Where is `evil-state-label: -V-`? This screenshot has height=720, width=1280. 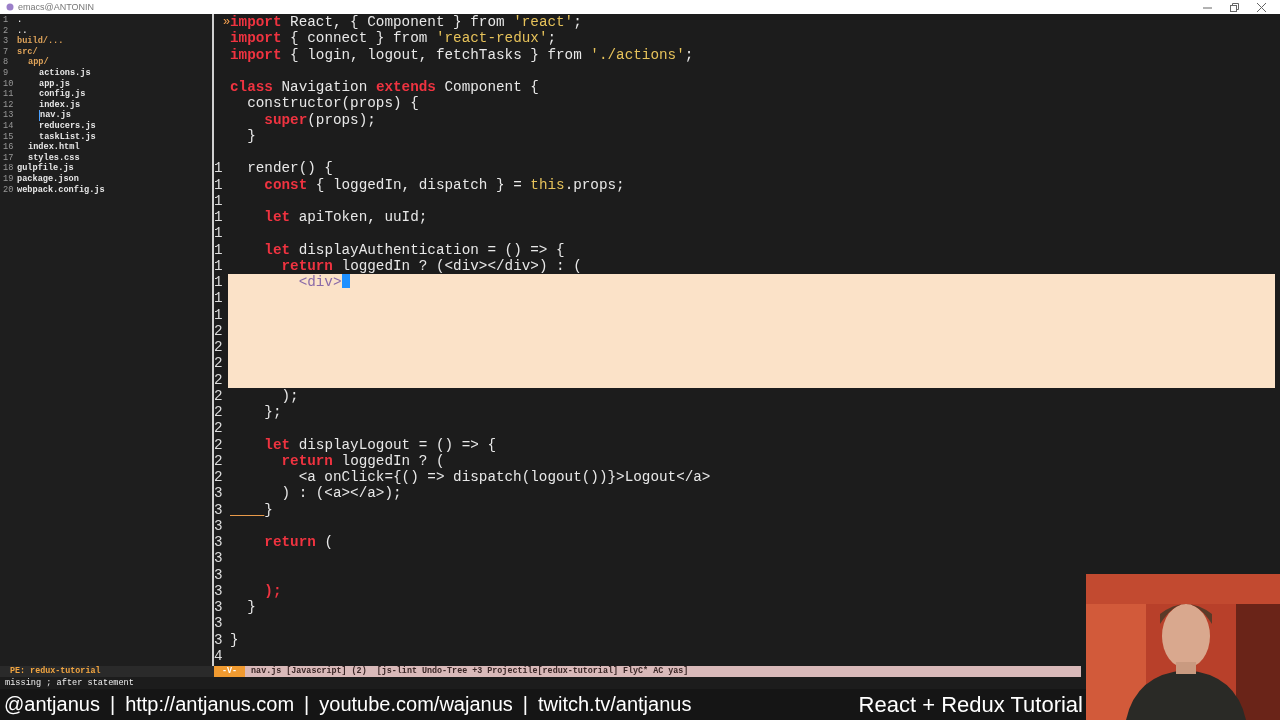 evil-state-label: -V- is located at coordinates (230, 671).